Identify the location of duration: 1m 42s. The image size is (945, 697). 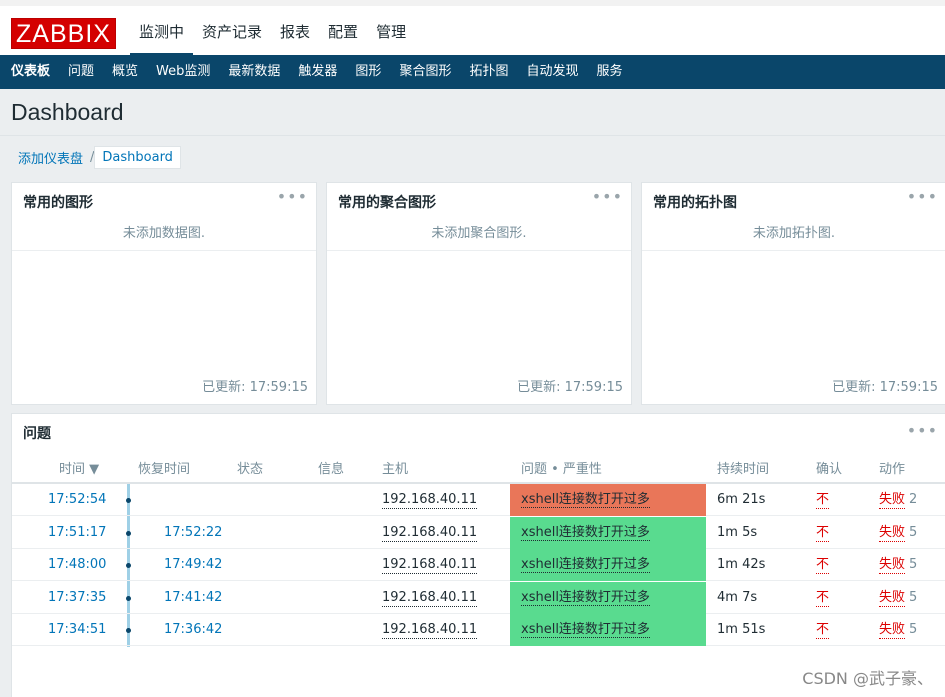
(741, 564).